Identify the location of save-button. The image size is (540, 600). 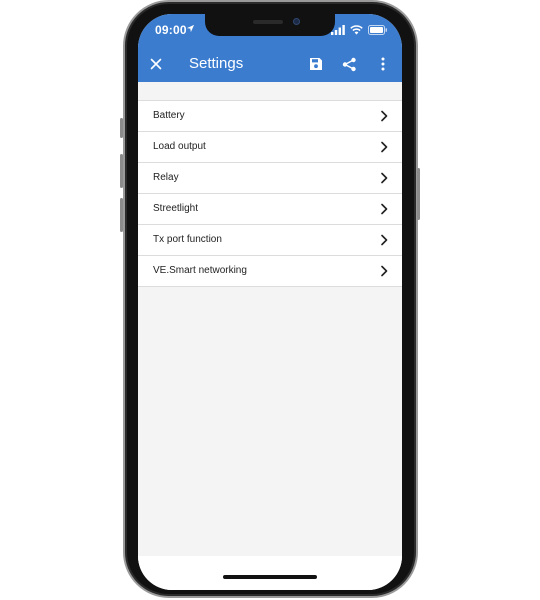
(316, 64).